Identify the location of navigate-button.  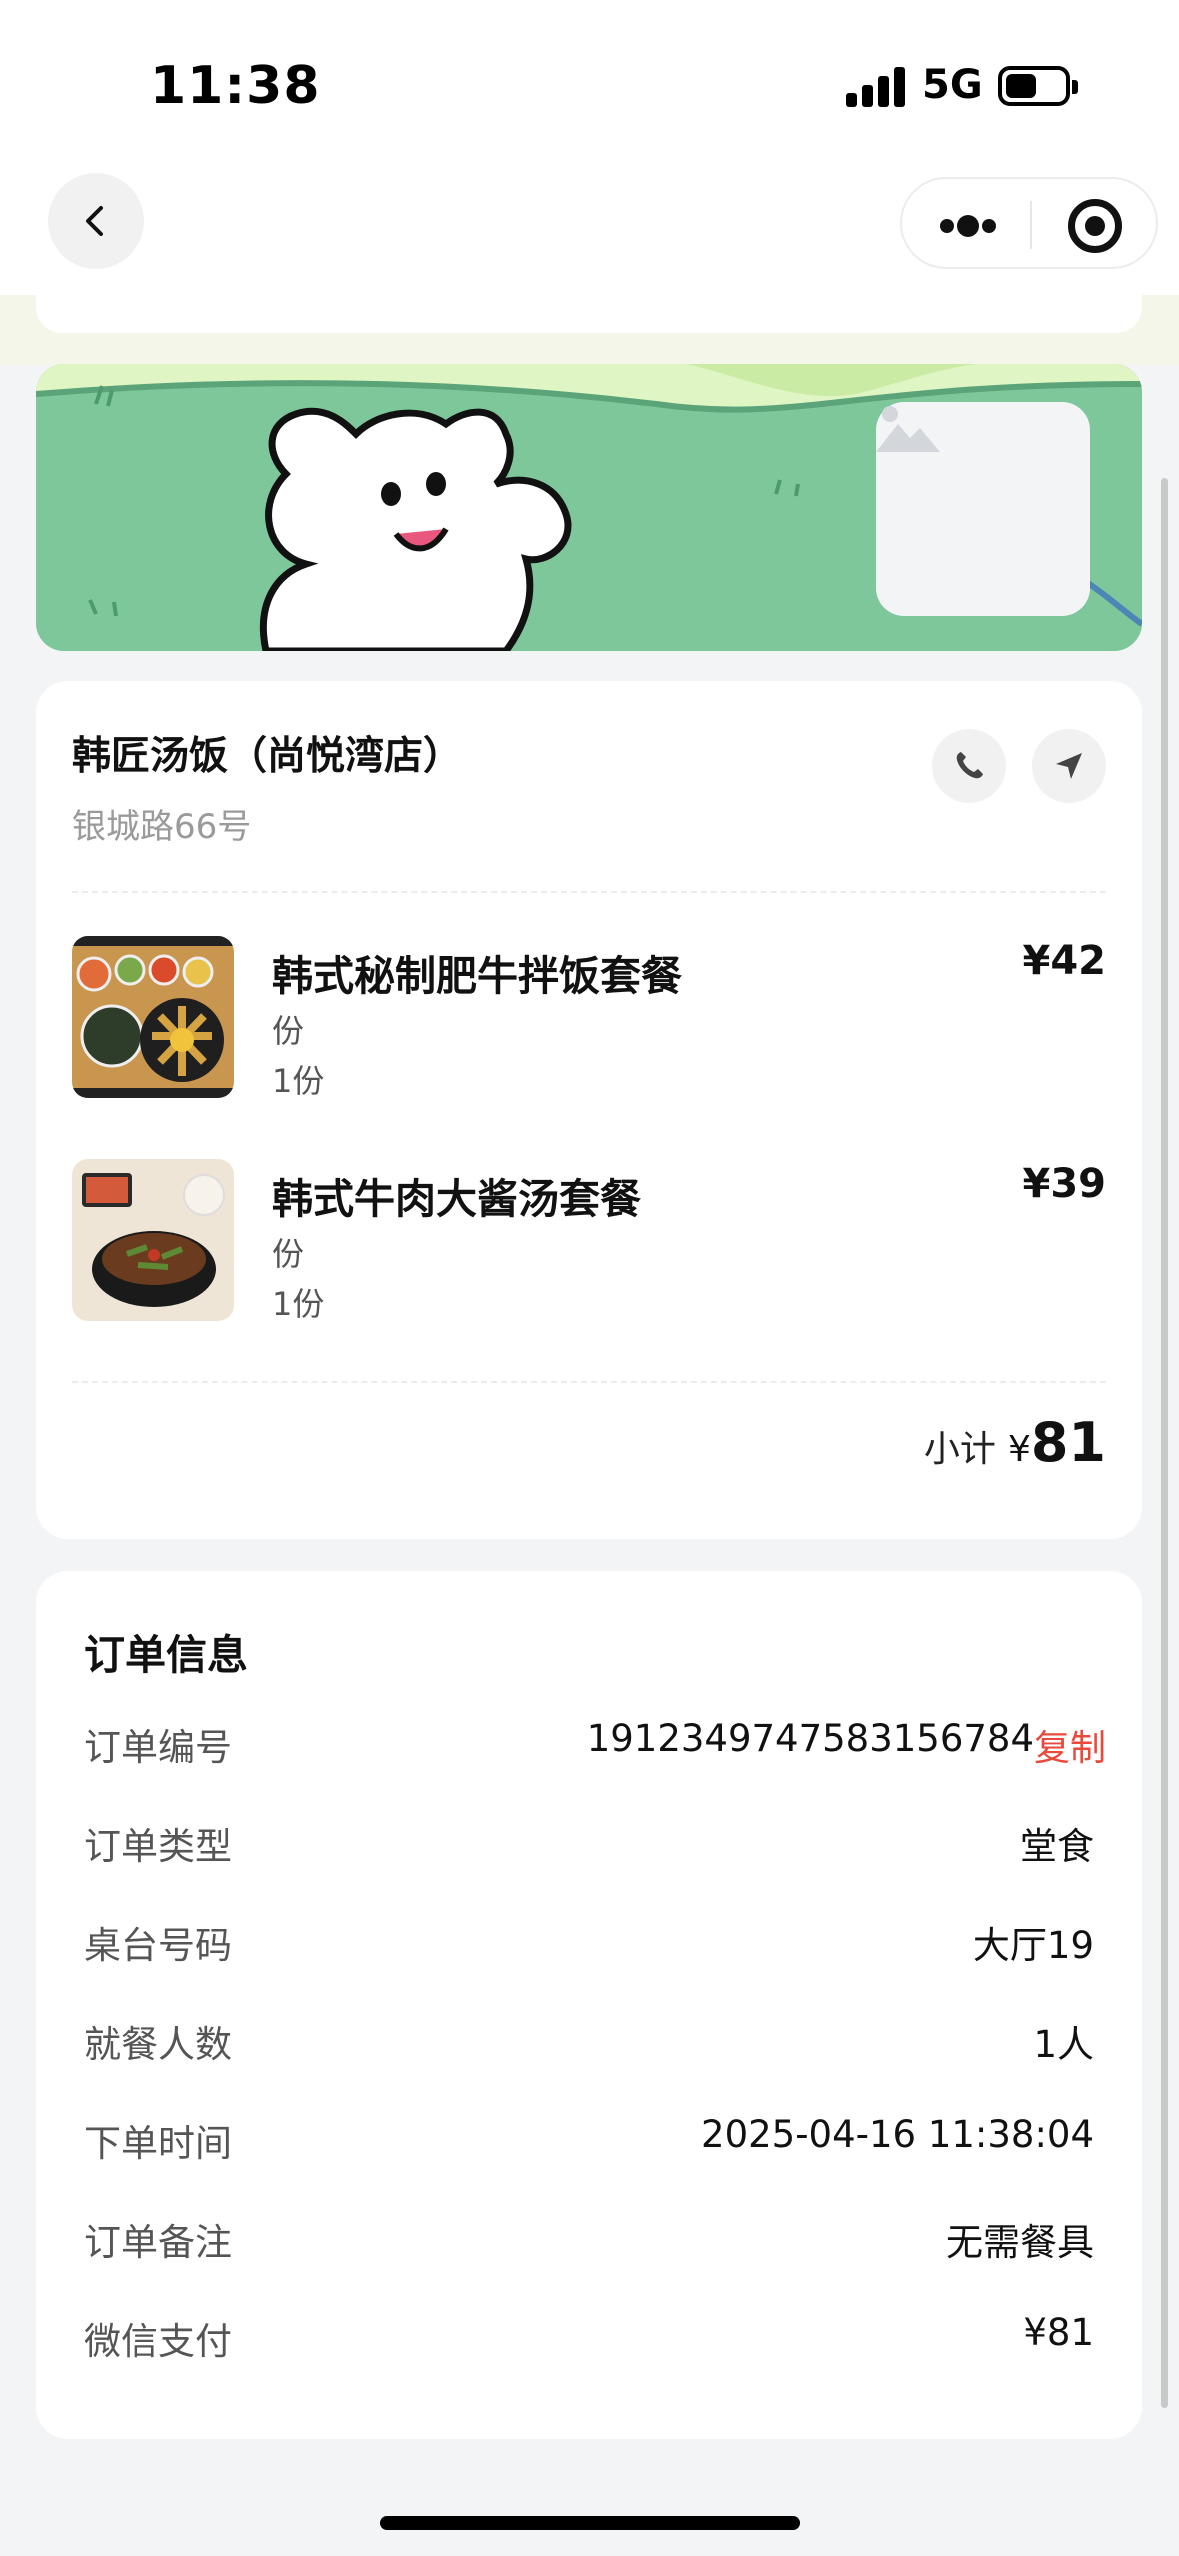
(1069, 766).